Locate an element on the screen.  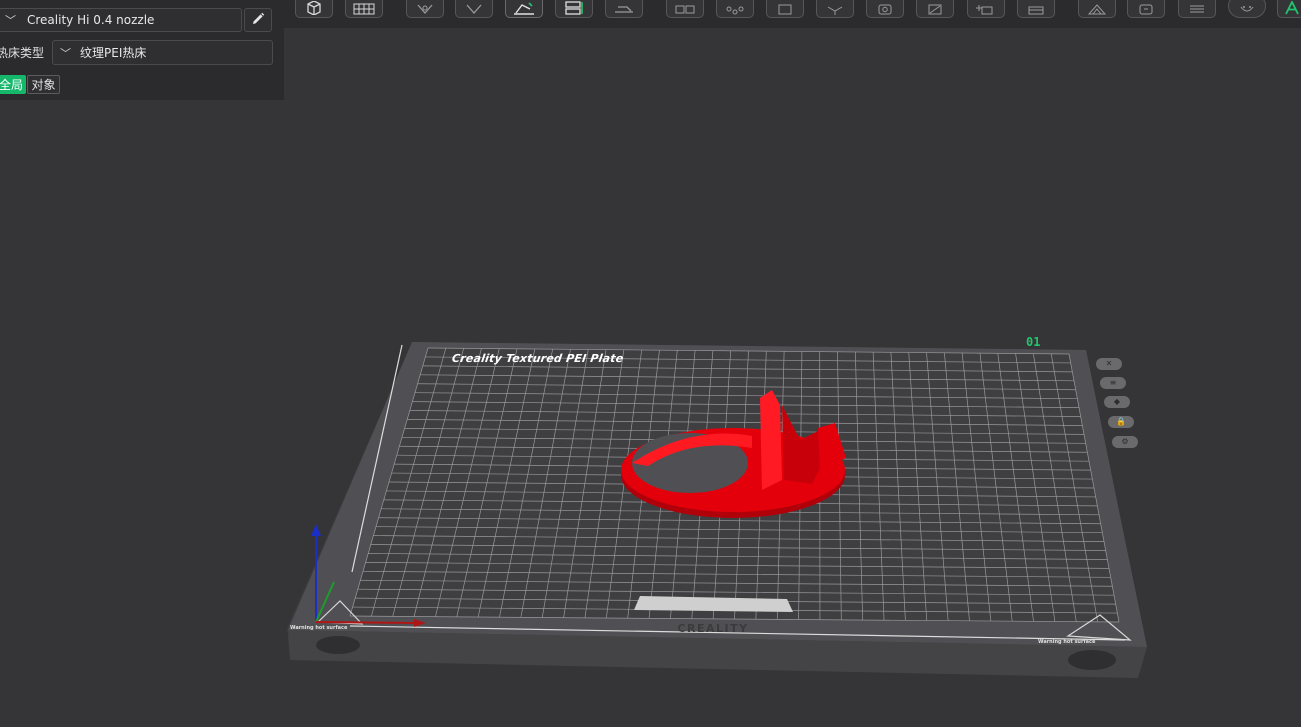
tool-seam is located at coordinates (1247, 9).